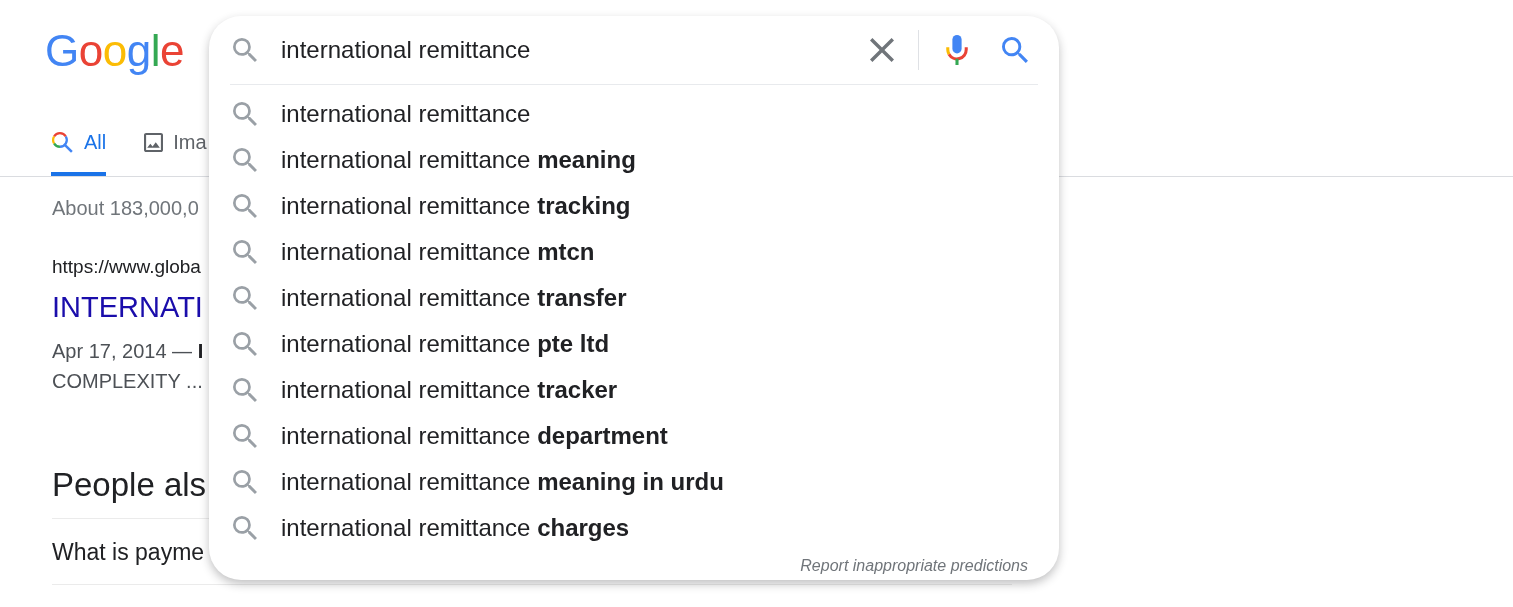 This screenshot has width=1513, height=607. I want to click on suggestion-item: international remittance tracking, so click(622, 206).